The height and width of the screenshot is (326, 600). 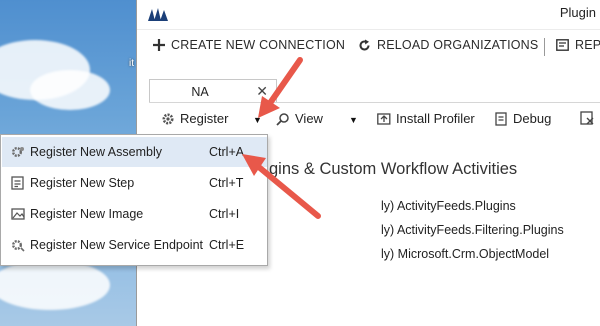 I want to click on register-label: Register, so click(x=204, y=118).